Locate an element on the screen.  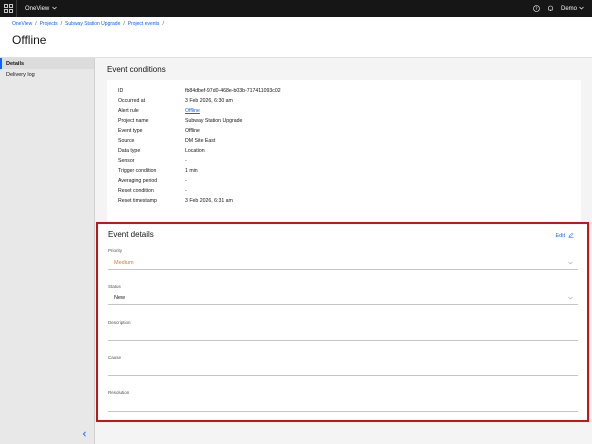
status-value: New is located at coordinates (120, 298).